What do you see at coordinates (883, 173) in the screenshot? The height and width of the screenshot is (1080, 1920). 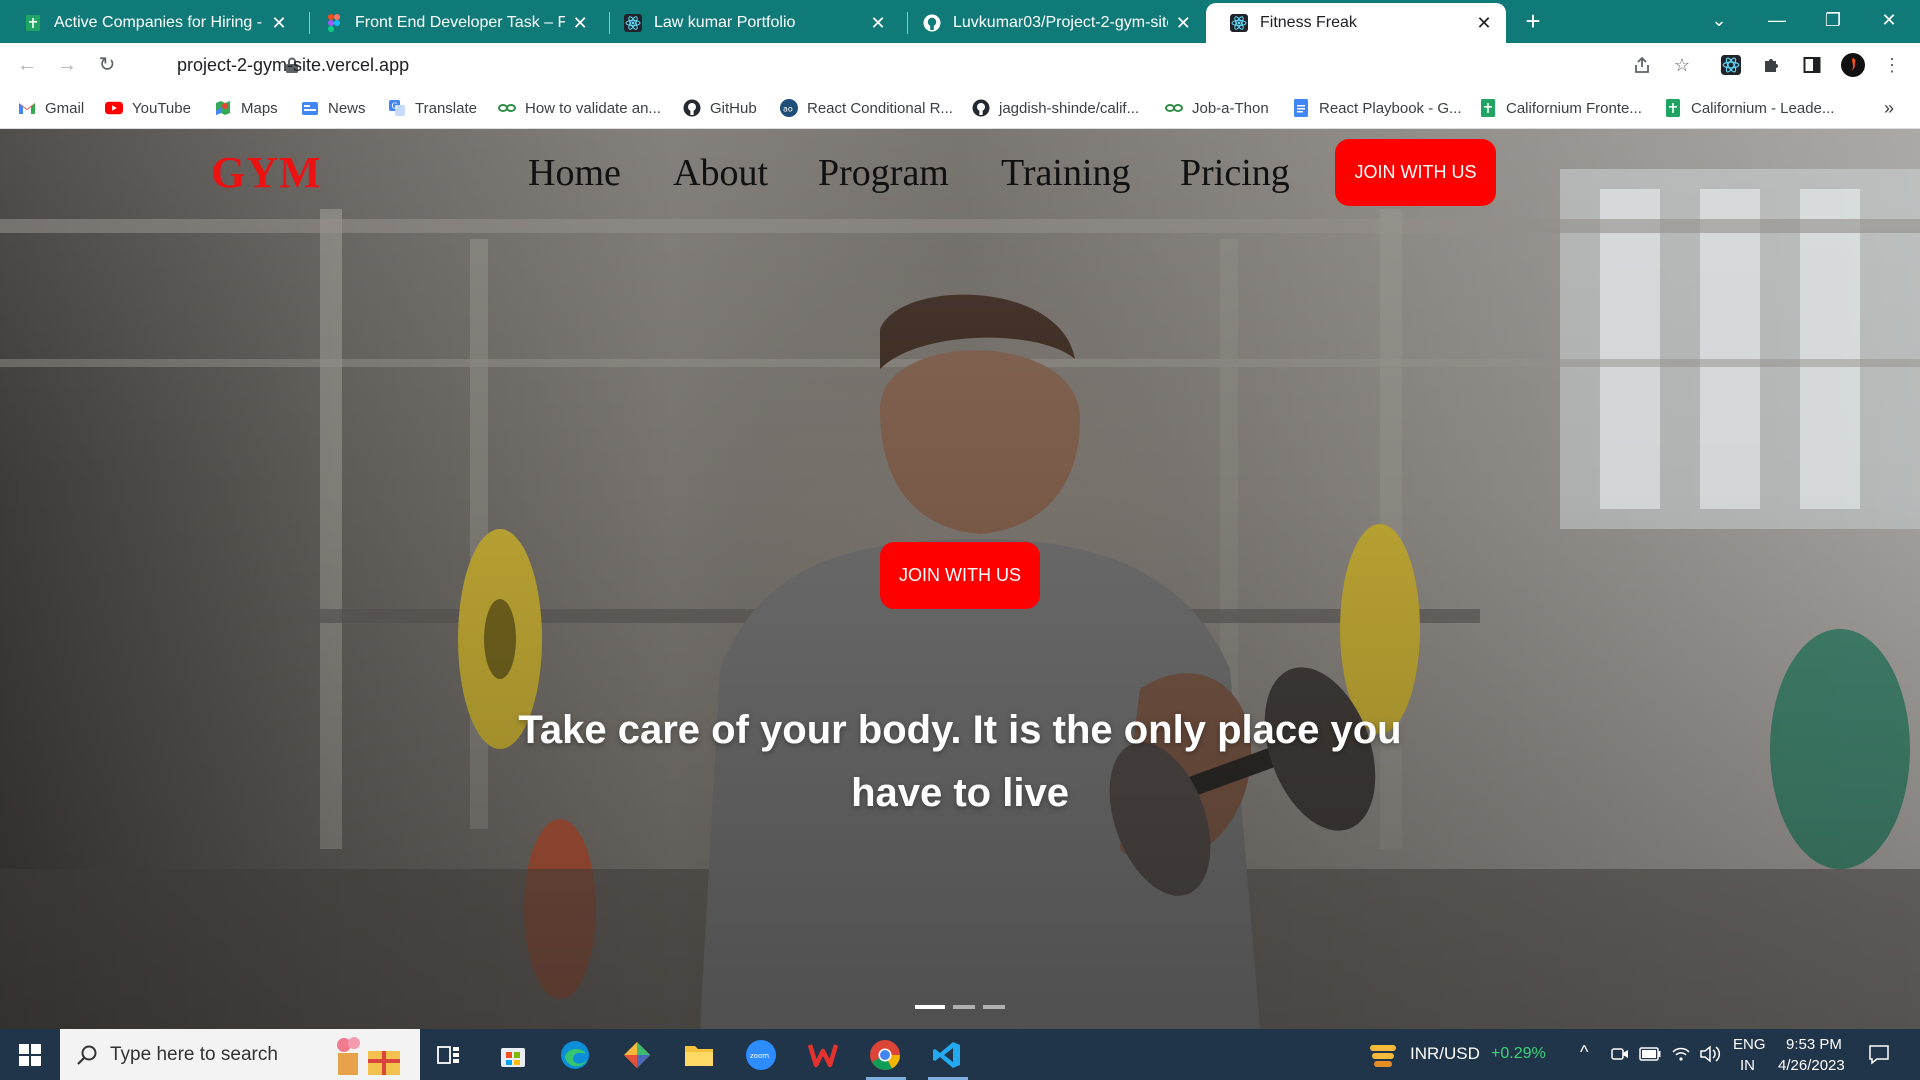 I see `nav-link-program: Program` at bounding box center [883, 173].